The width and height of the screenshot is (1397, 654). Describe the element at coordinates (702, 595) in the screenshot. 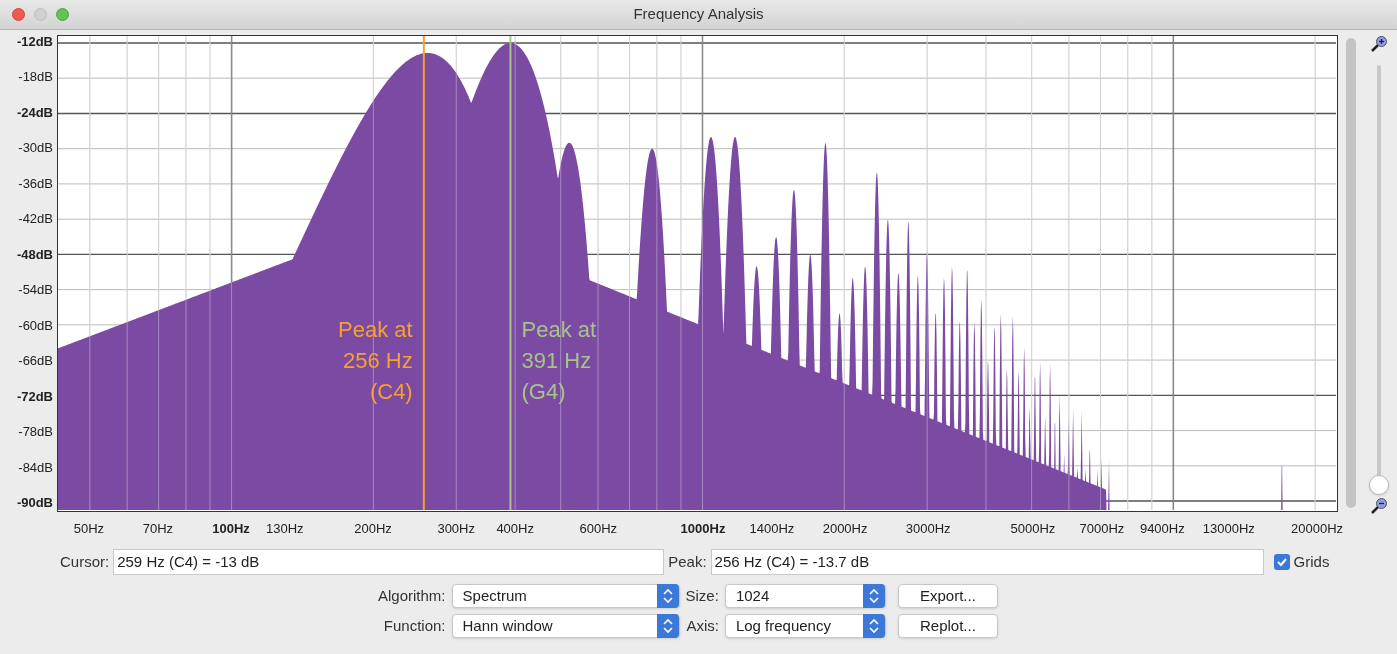

I see `select-label: Size:` at that location.